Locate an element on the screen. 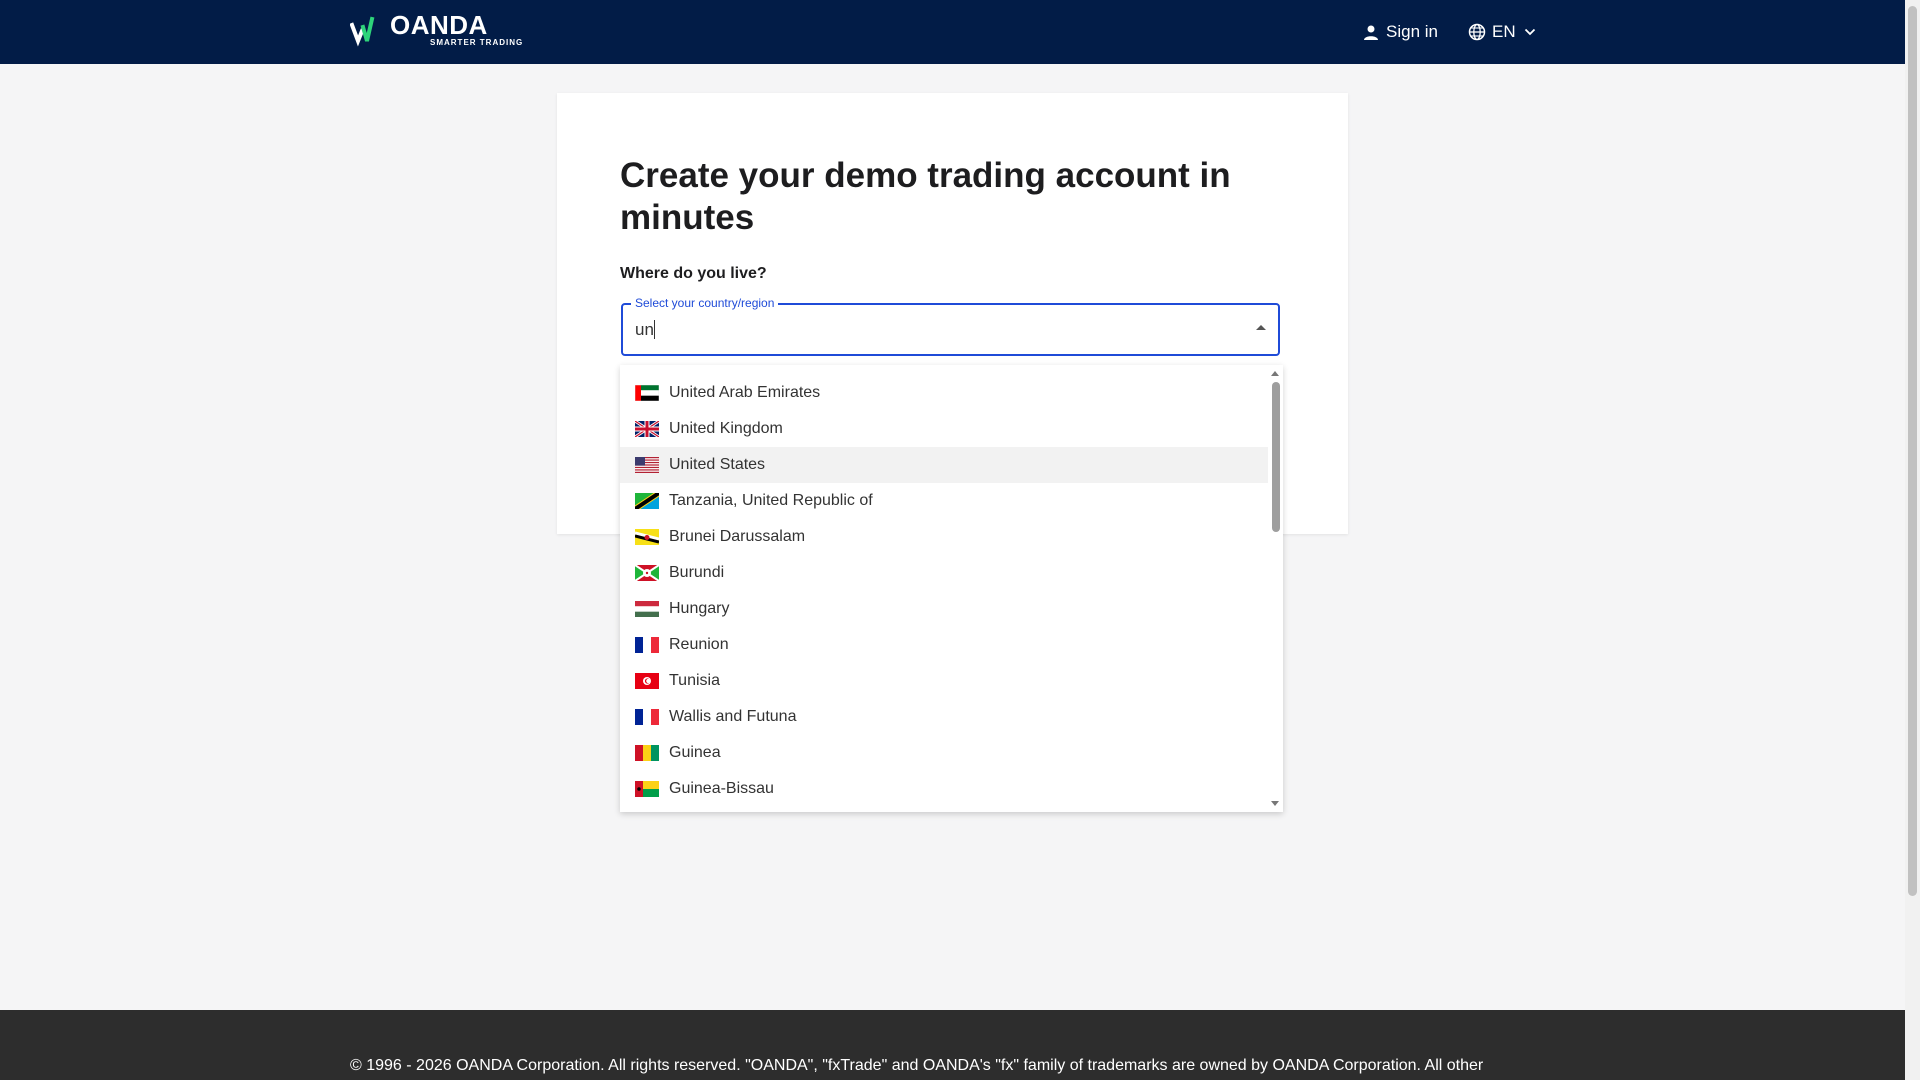 The image size is (1920, 1080). language-label: EN is located at coordinates (1504, 31).